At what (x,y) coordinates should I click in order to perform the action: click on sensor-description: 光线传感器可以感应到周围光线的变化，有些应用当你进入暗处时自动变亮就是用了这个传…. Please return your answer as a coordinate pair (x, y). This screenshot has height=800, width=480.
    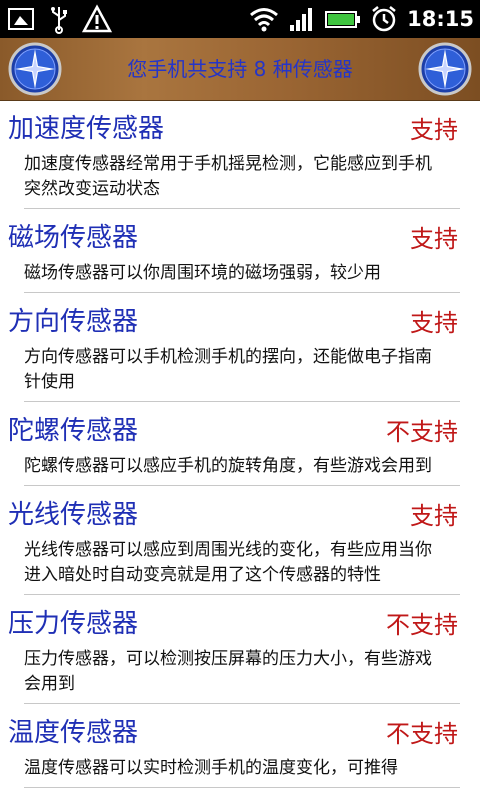
    Looking at the image, I should click on (242, 566).